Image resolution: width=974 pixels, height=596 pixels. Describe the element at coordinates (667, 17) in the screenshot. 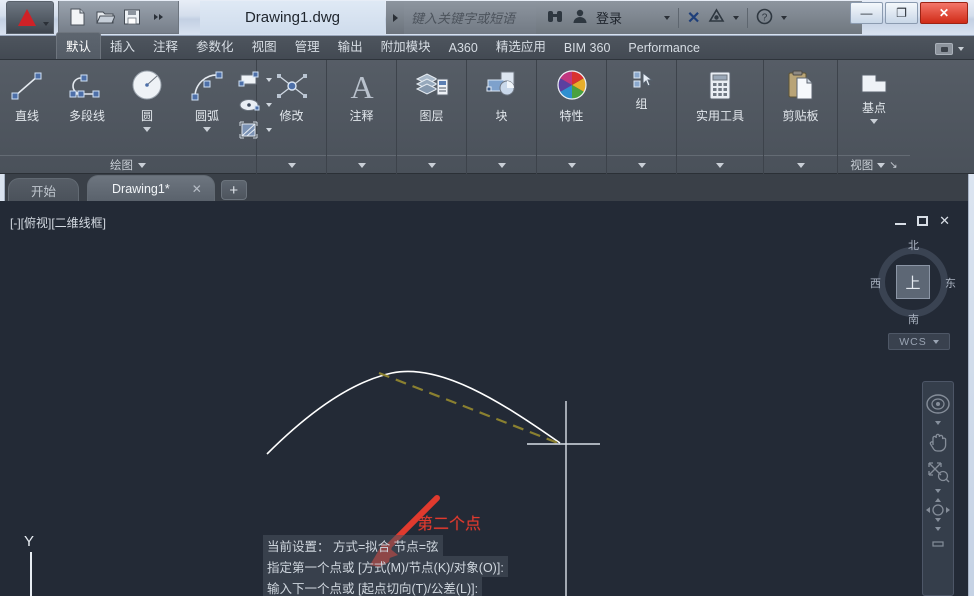

I see `sign-in-caret-icon` at that location.